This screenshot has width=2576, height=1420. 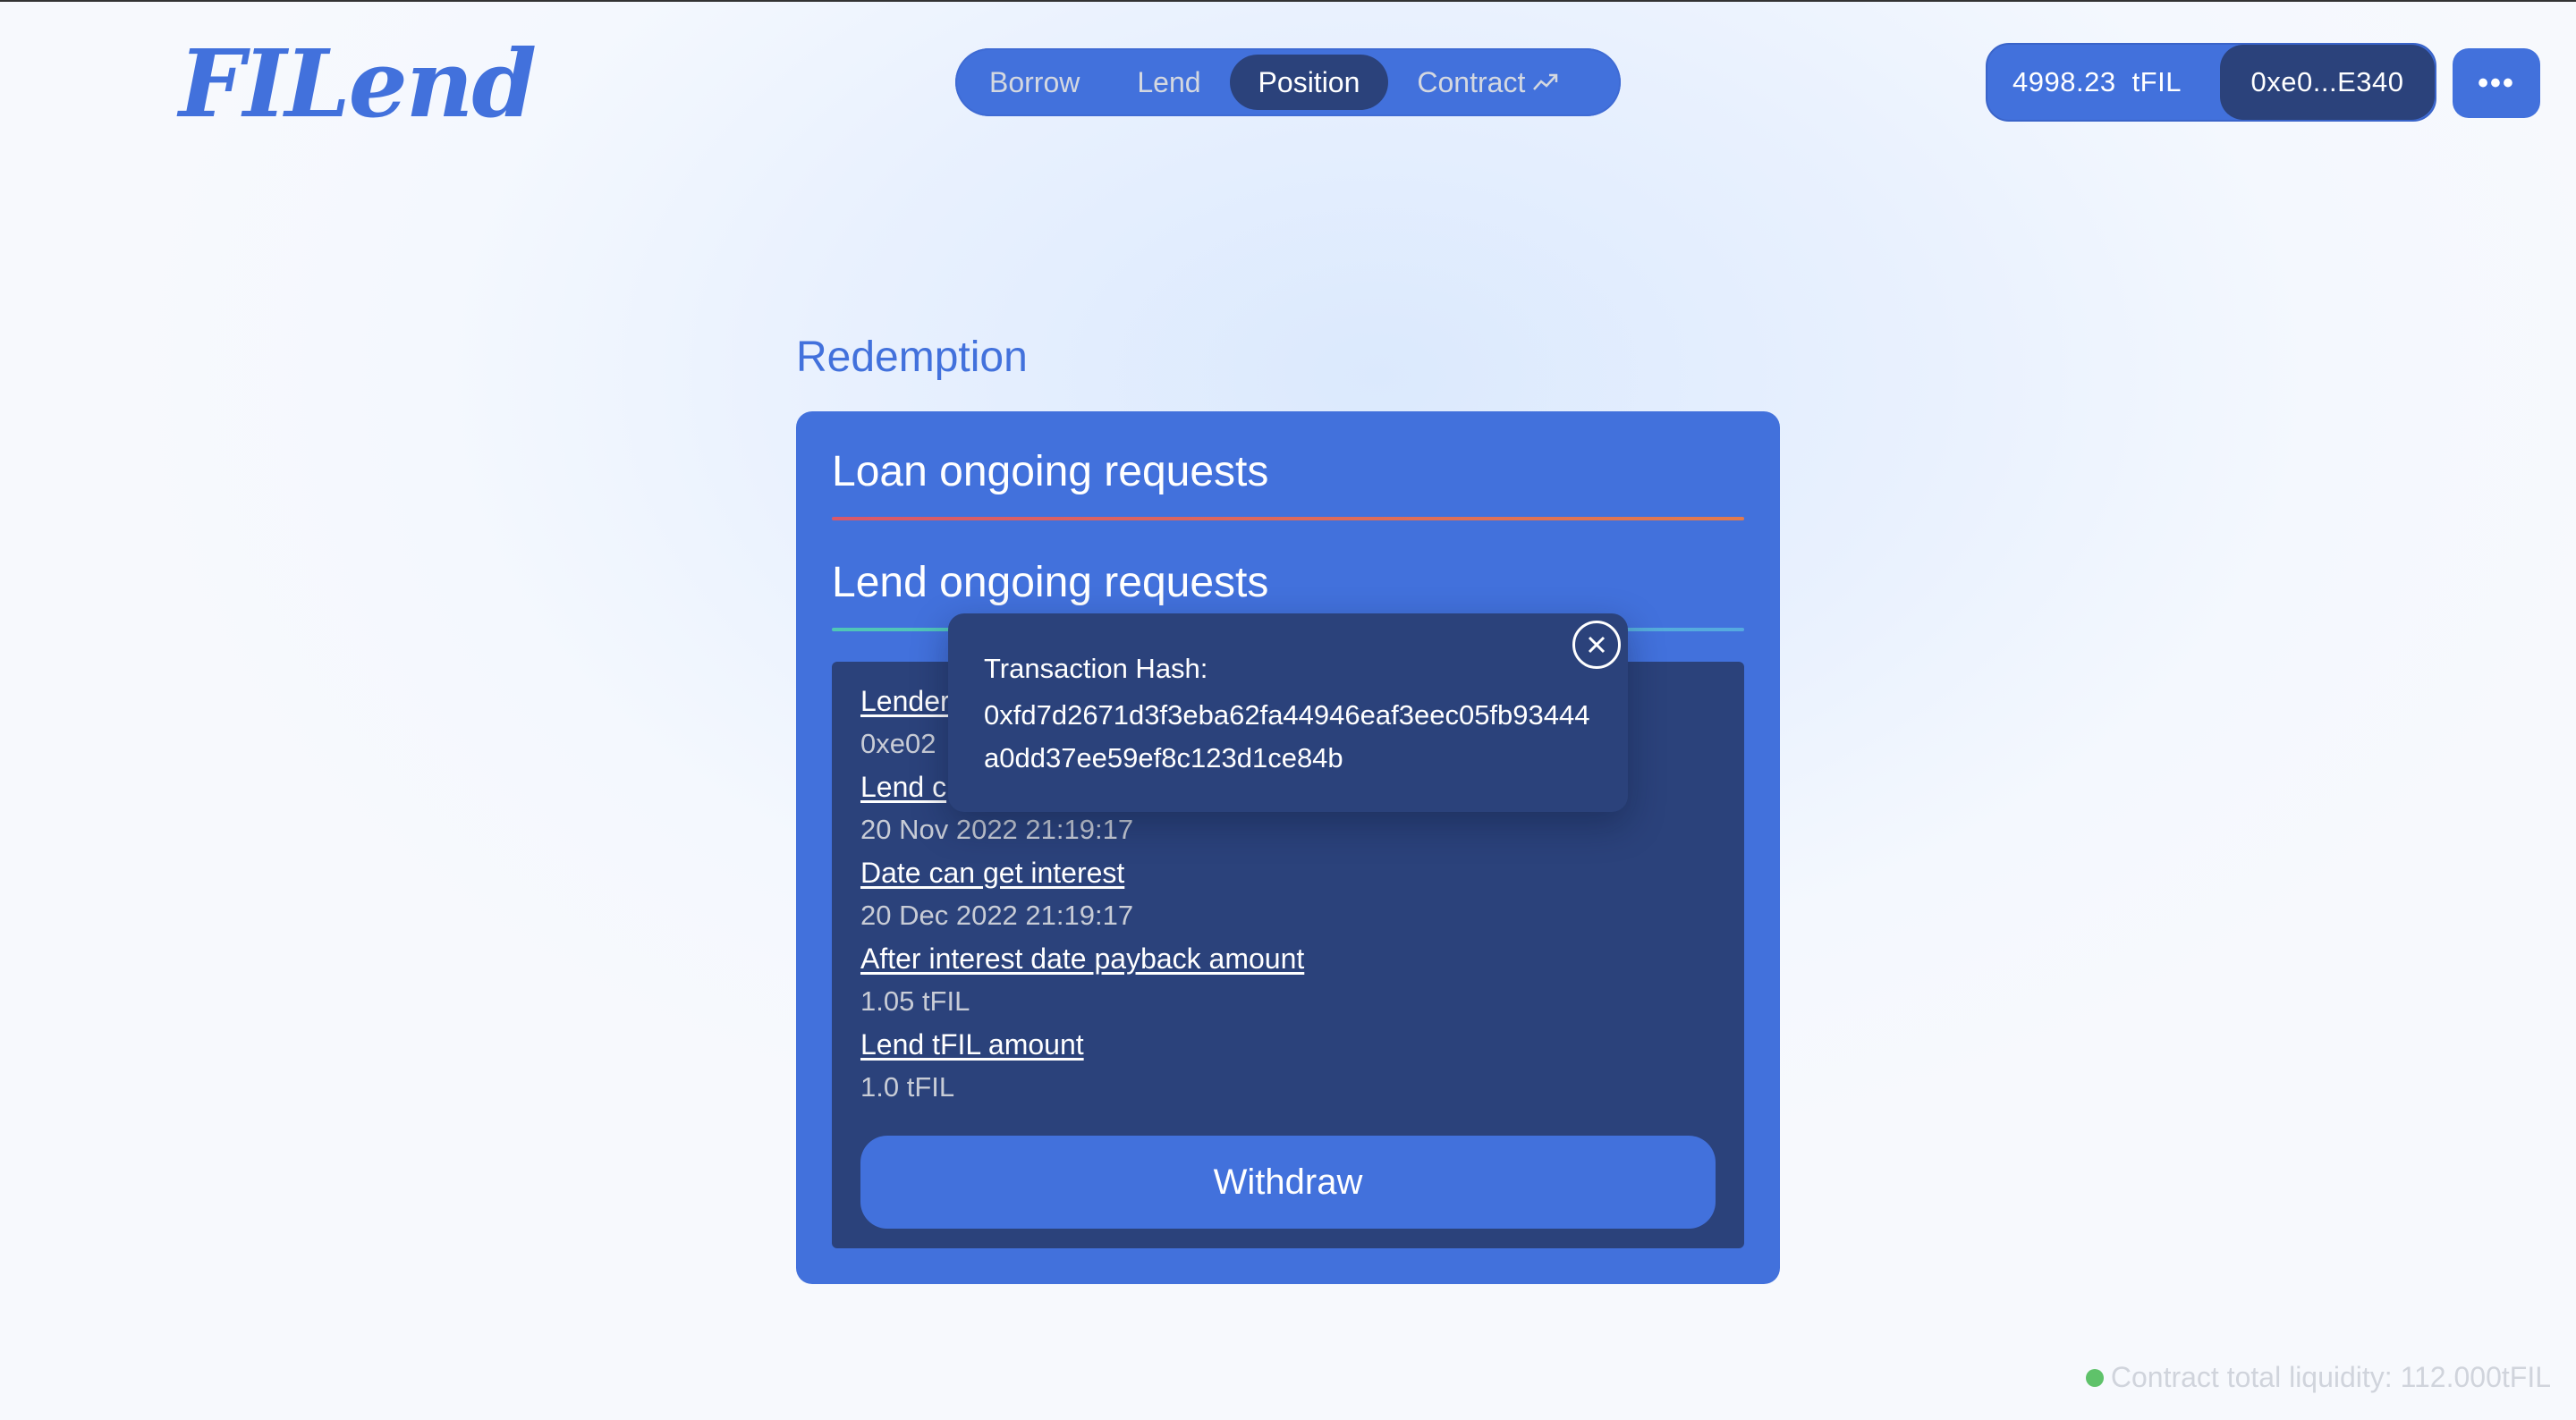 I want to click on withdraw-button: Withdraw, so click(x=1288, y=1183).